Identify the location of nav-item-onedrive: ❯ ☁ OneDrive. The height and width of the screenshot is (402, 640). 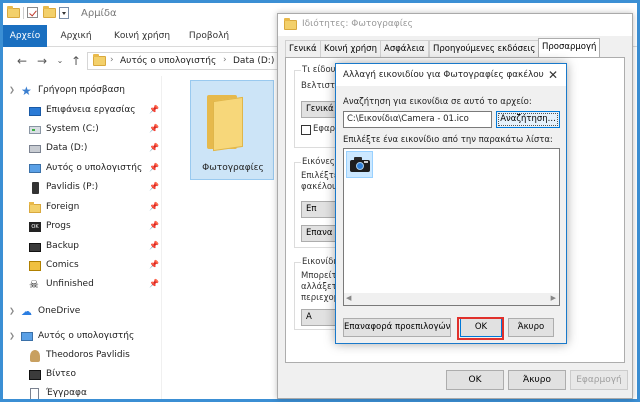
(82, 312).